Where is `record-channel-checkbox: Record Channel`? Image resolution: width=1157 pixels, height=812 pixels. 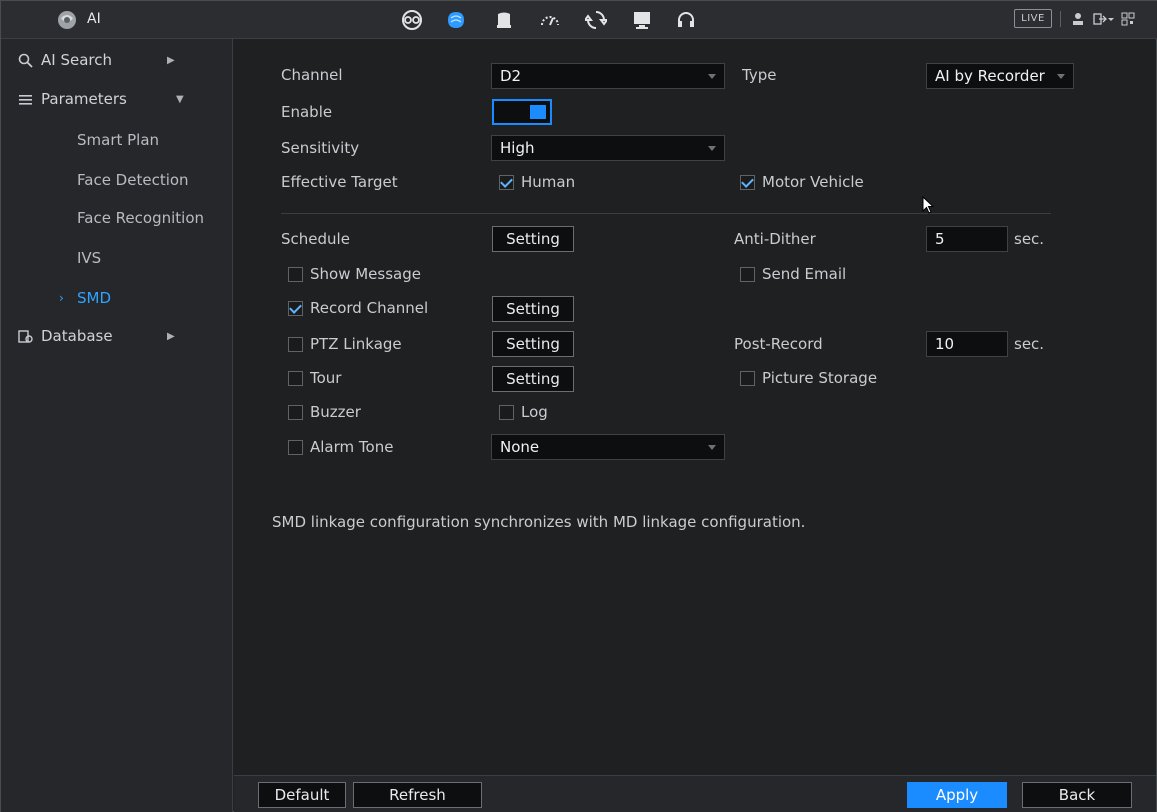
record-channel-checkbox: Record Channel is located at coordinates (358, 308).